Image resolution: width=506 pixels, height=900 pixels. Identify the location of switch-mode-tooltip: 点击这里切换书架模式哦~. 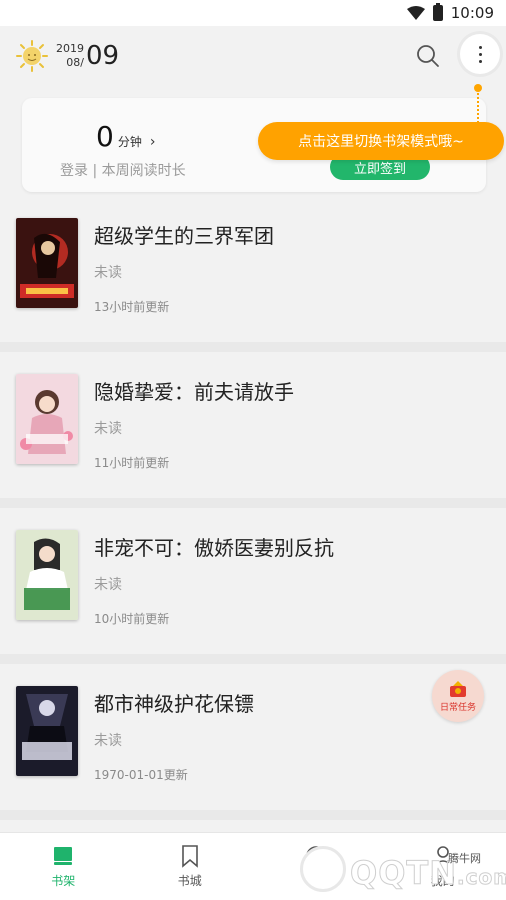
(381, 141).